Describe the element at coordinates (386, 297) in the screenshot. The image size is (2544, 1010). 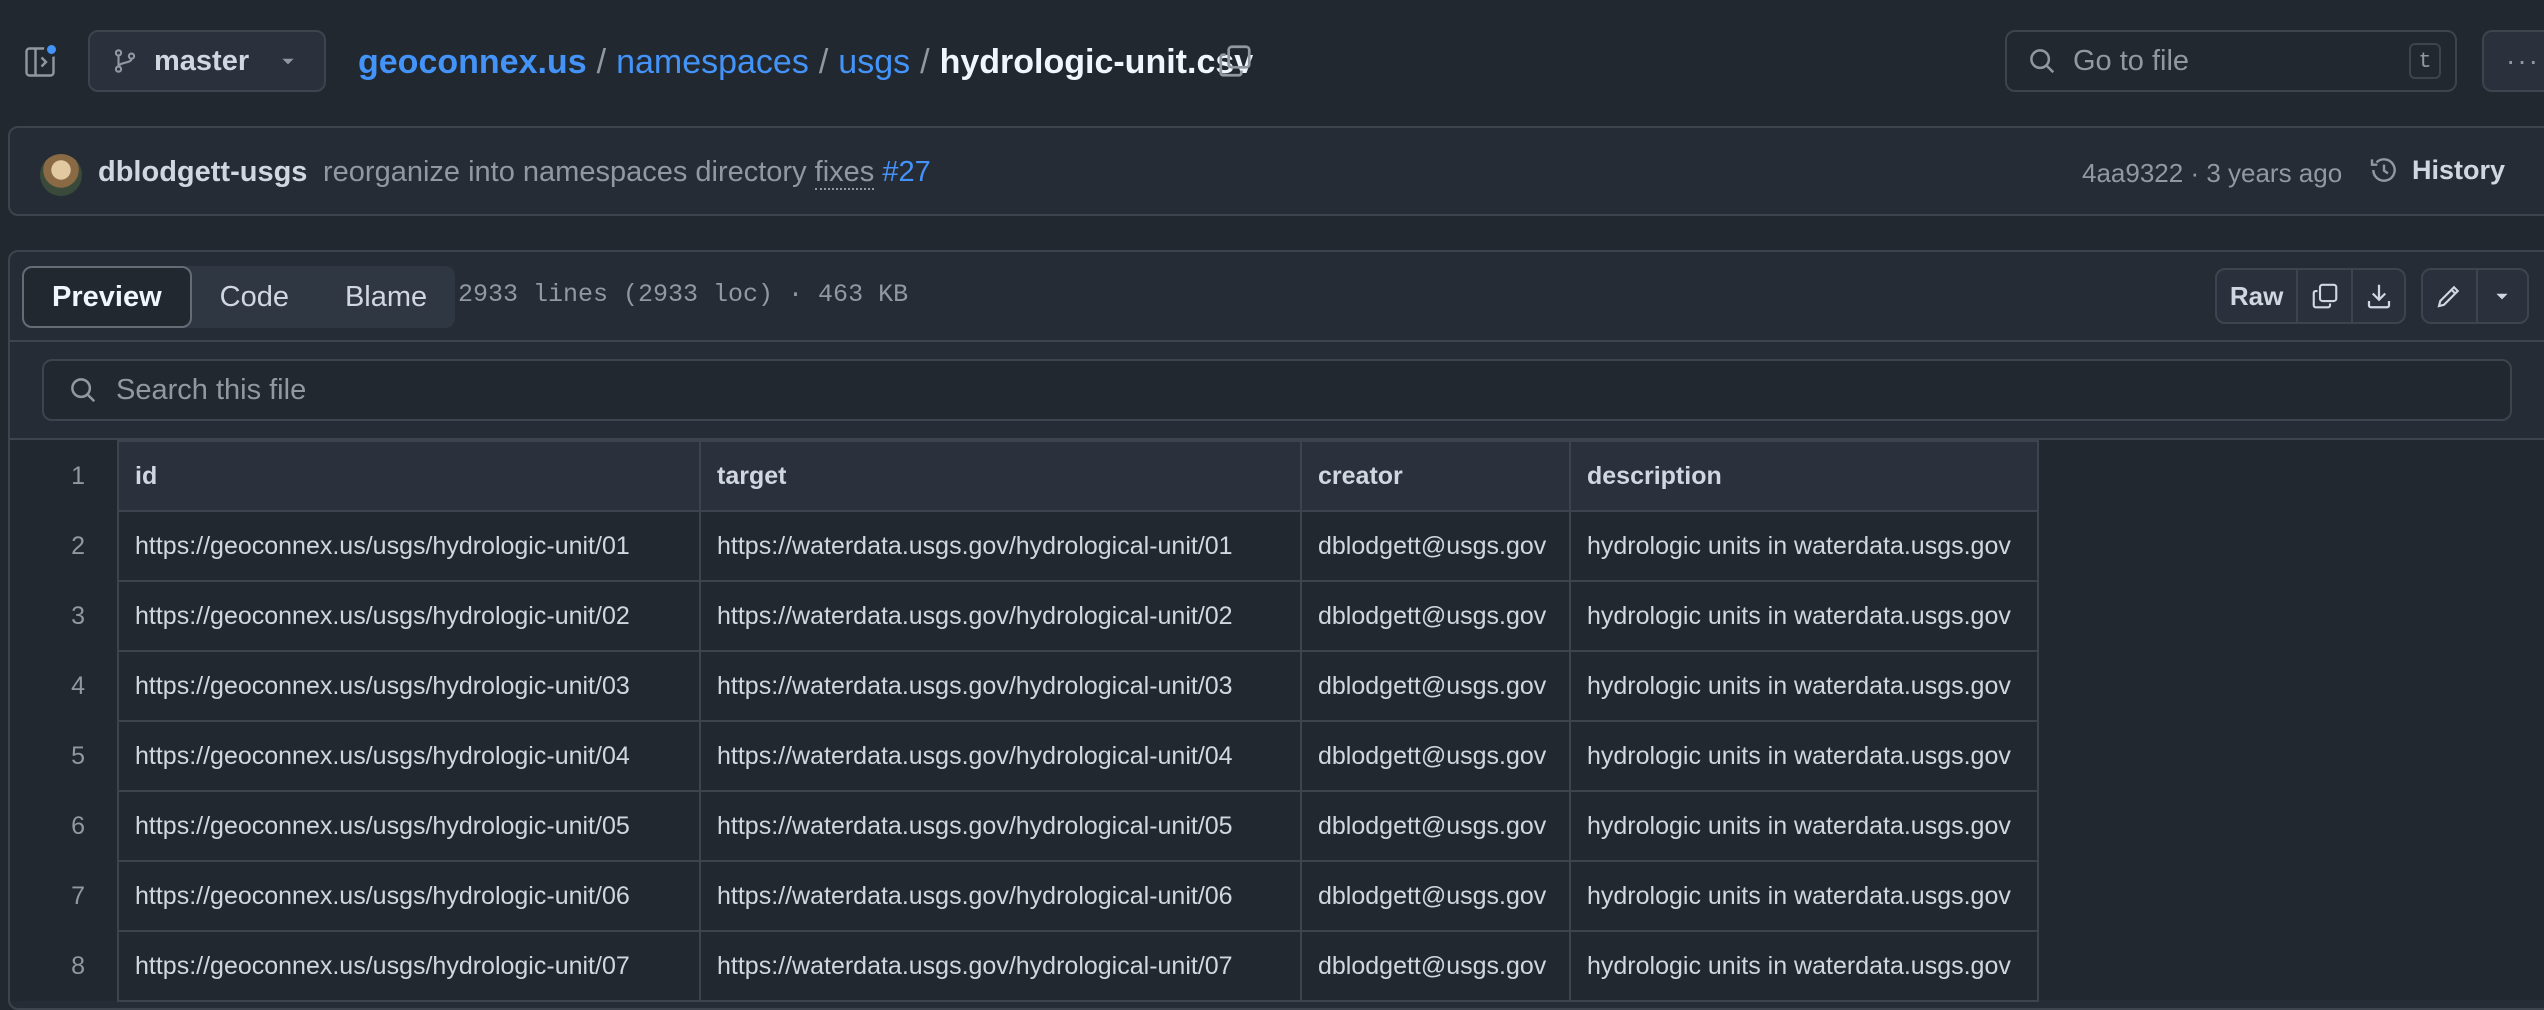
I see `tab-blame: Blame` at that location.